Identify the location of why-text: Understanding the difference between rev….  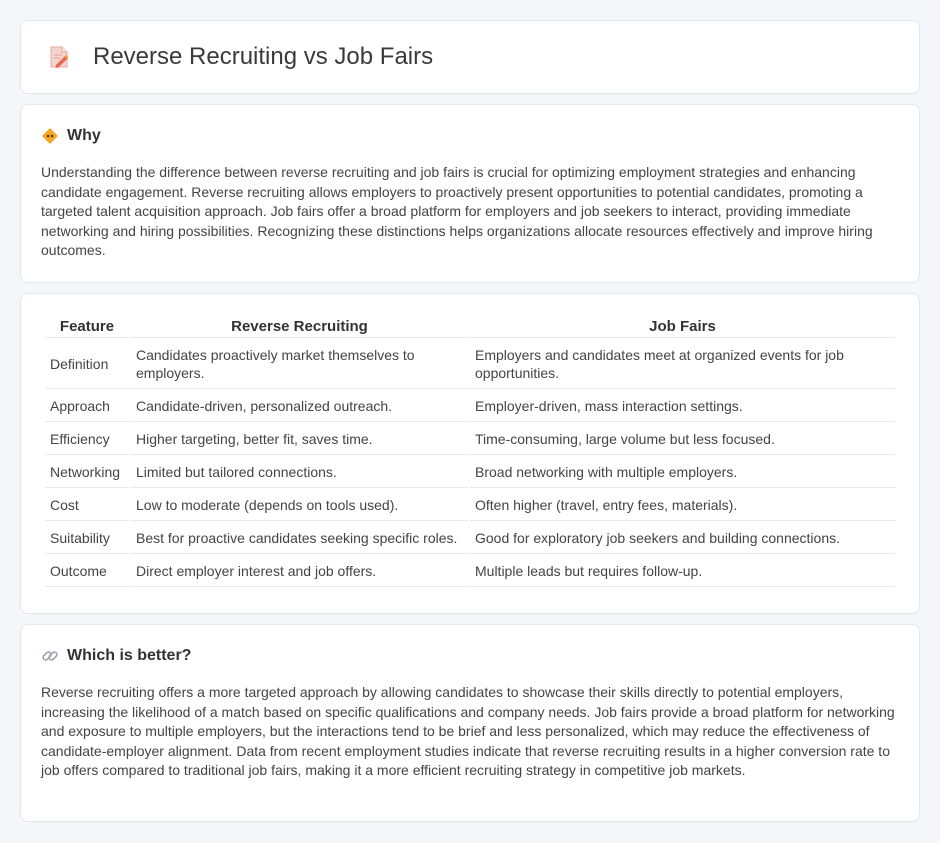
(457, 211).